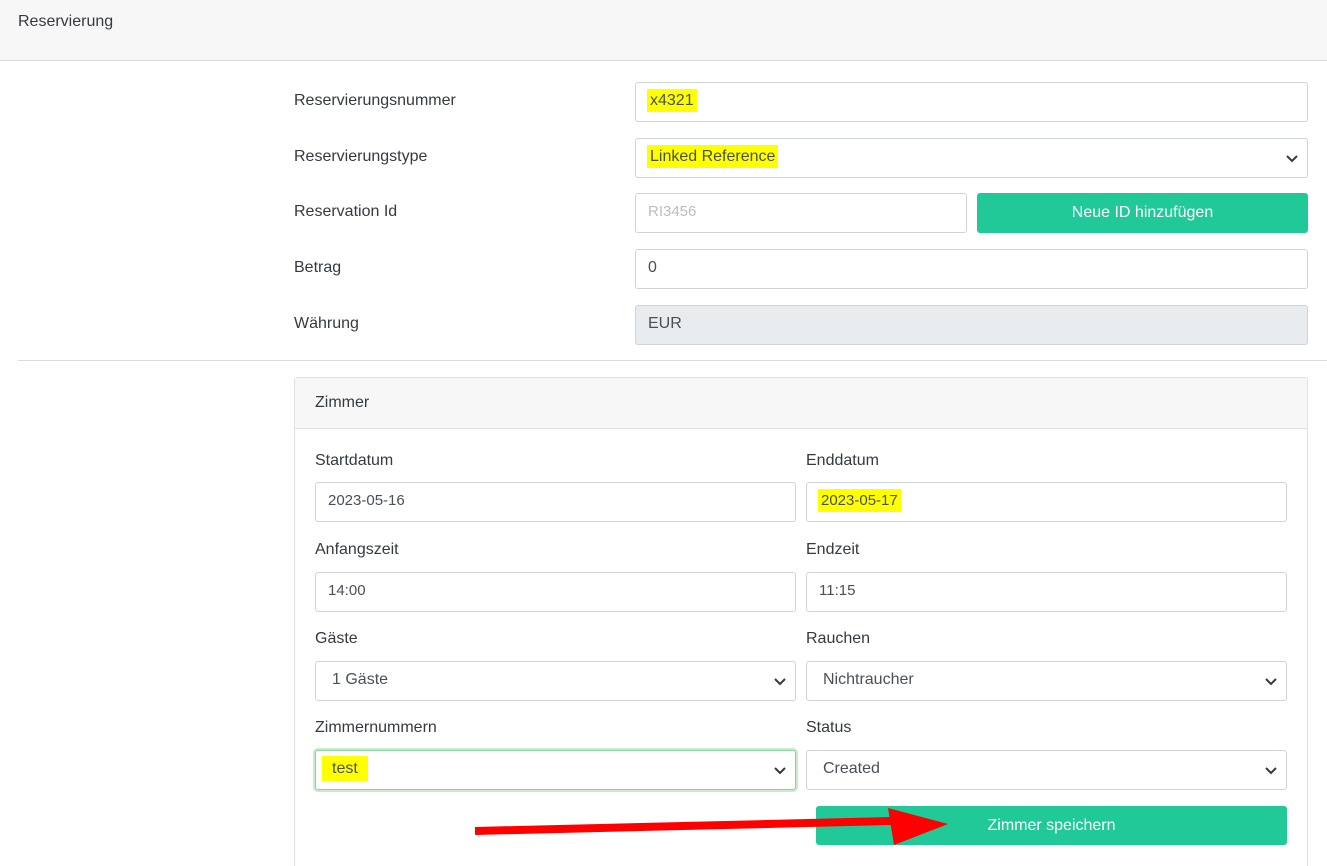 The width and height of the screenshot is (1327, 866). What do you see at coordinates (555, 681) in the screenshot?
I see `guests-select: 1 Gäste` at bounding box center [555, 681].